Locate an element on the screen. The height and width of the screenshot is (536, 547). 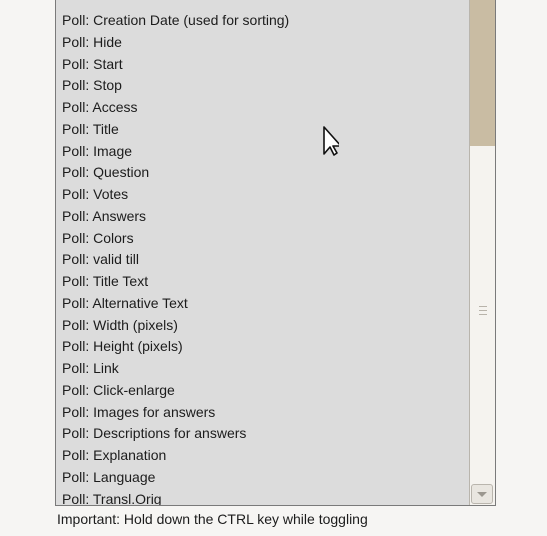
list-option: Poll: Answers is located at coordinates (263, 217).